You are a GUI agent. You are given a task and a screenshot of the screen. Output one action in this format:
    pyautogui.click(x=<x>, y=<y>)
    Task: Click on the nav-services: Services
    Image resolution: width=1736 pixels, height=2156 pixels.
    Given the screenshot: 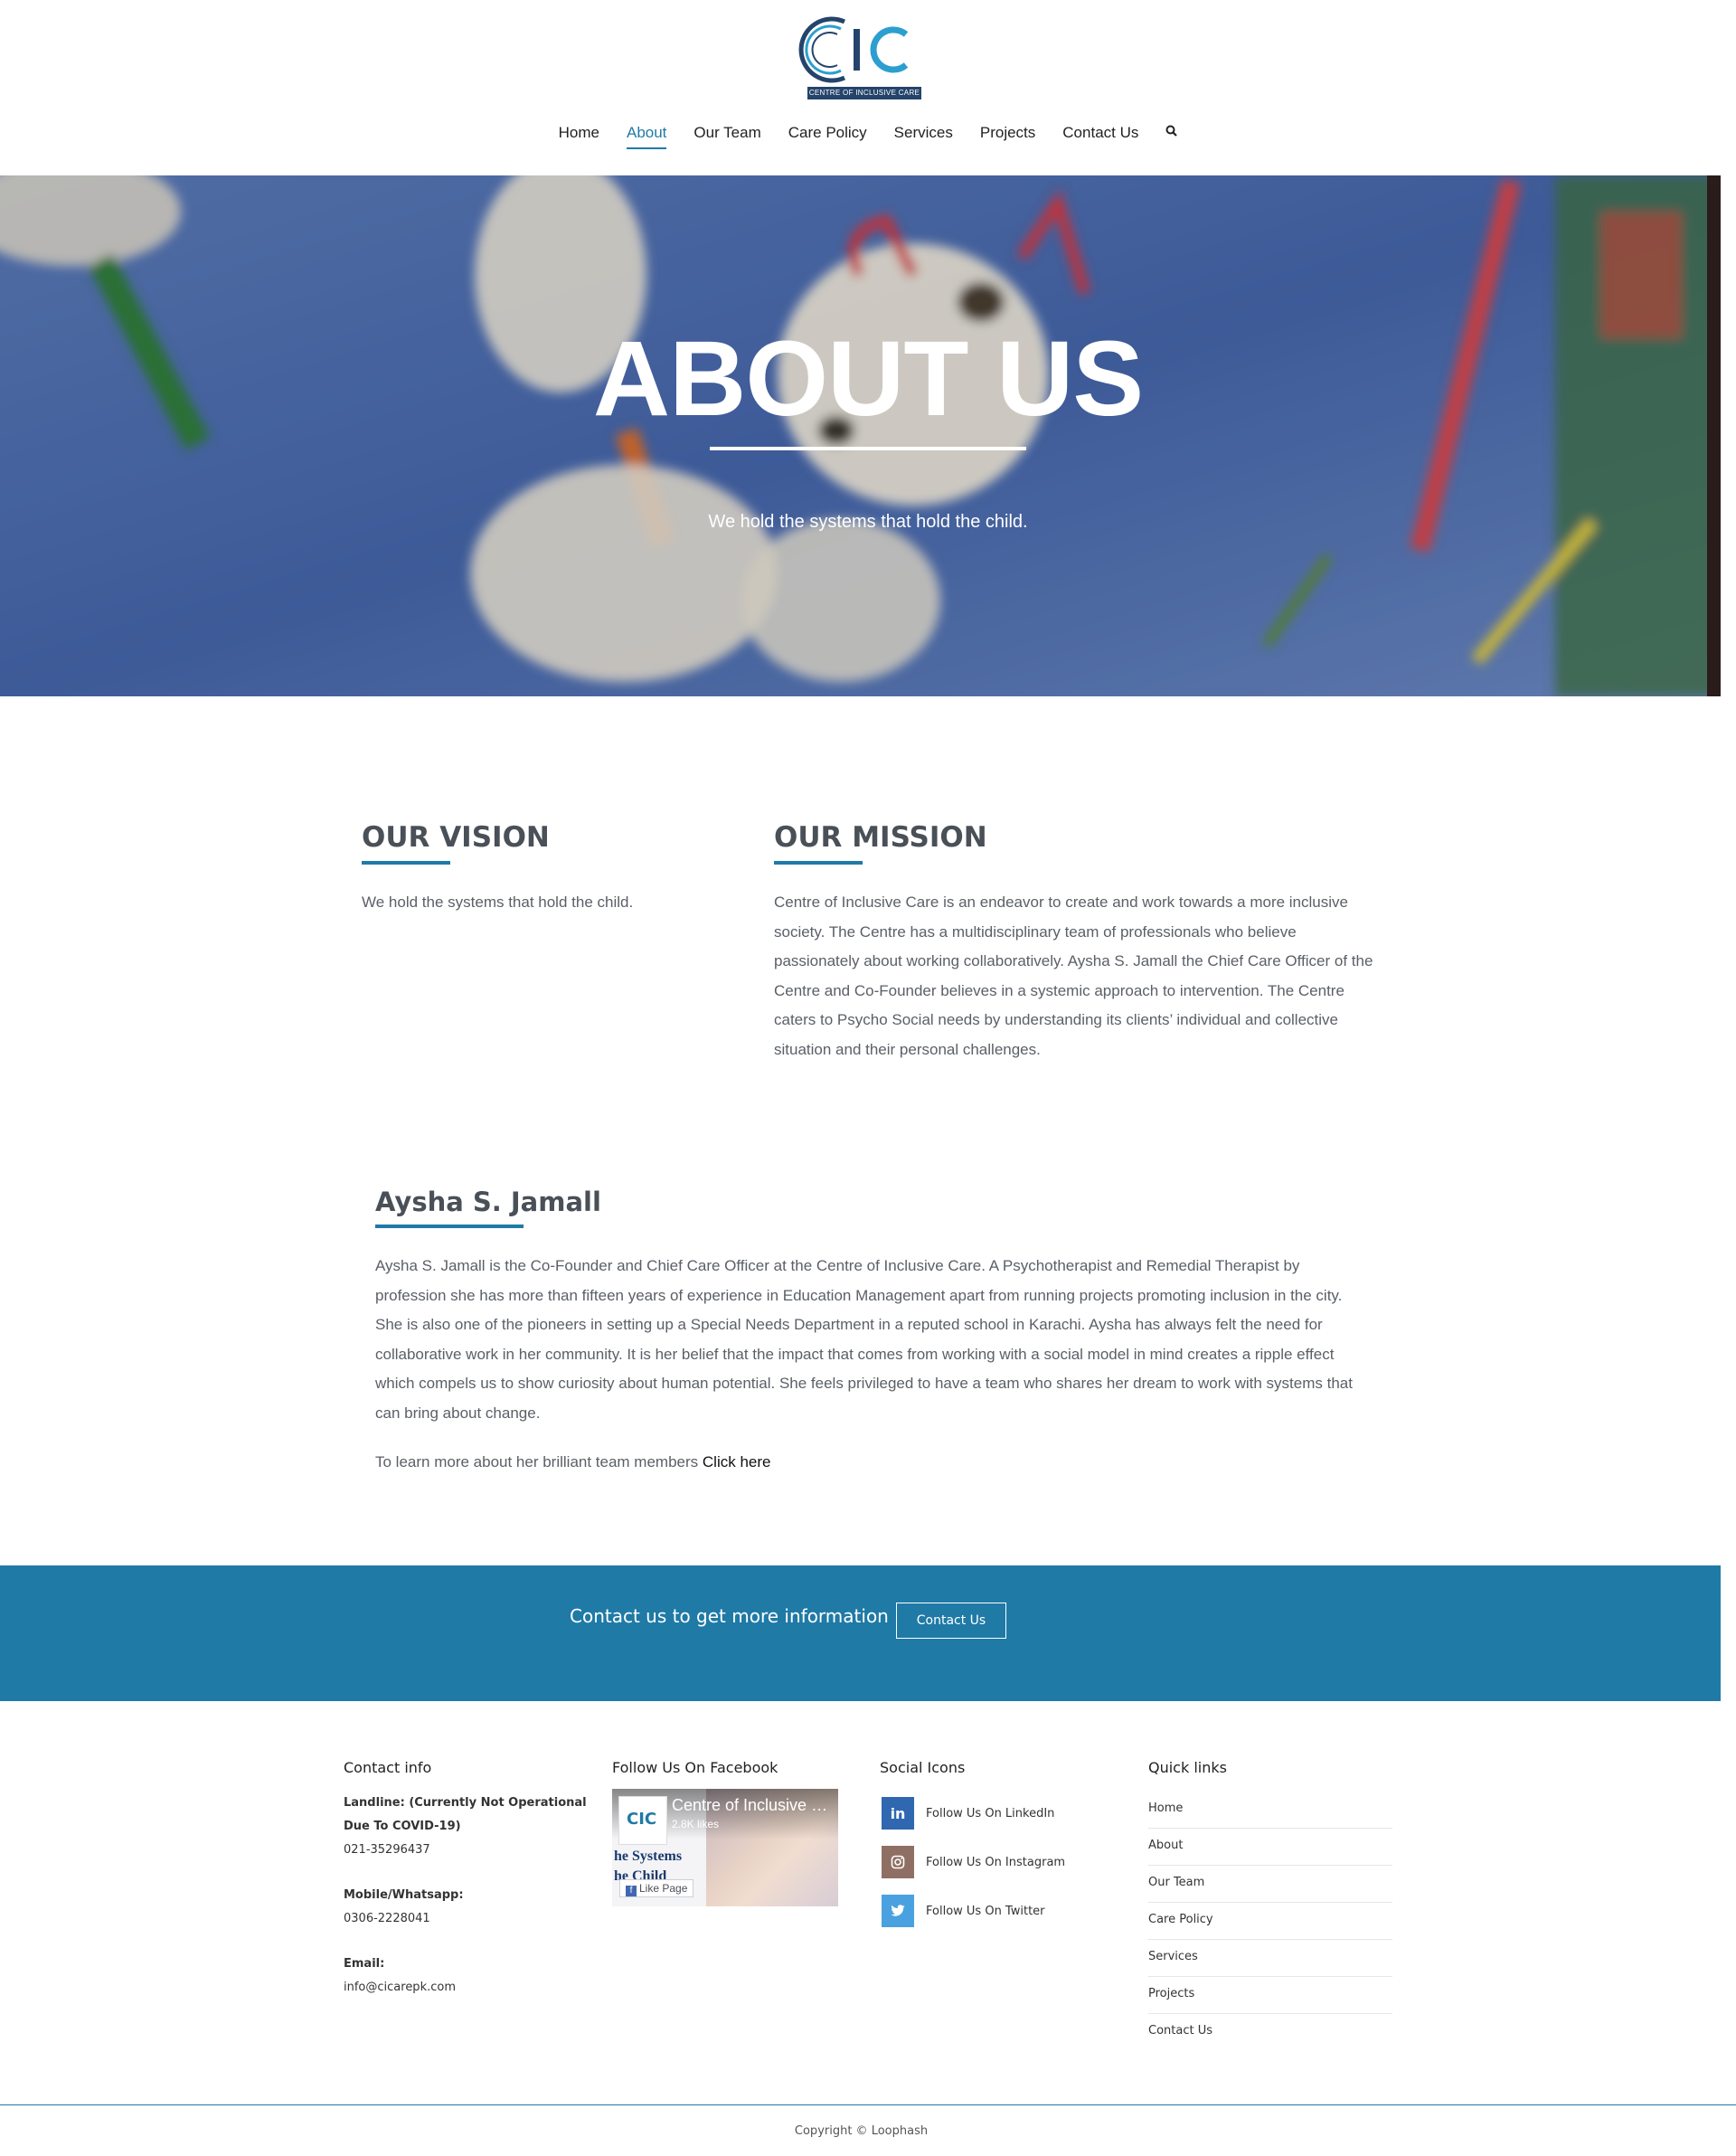 What is the action you would take?
    pyautogui.click(x=924, y=133)
    